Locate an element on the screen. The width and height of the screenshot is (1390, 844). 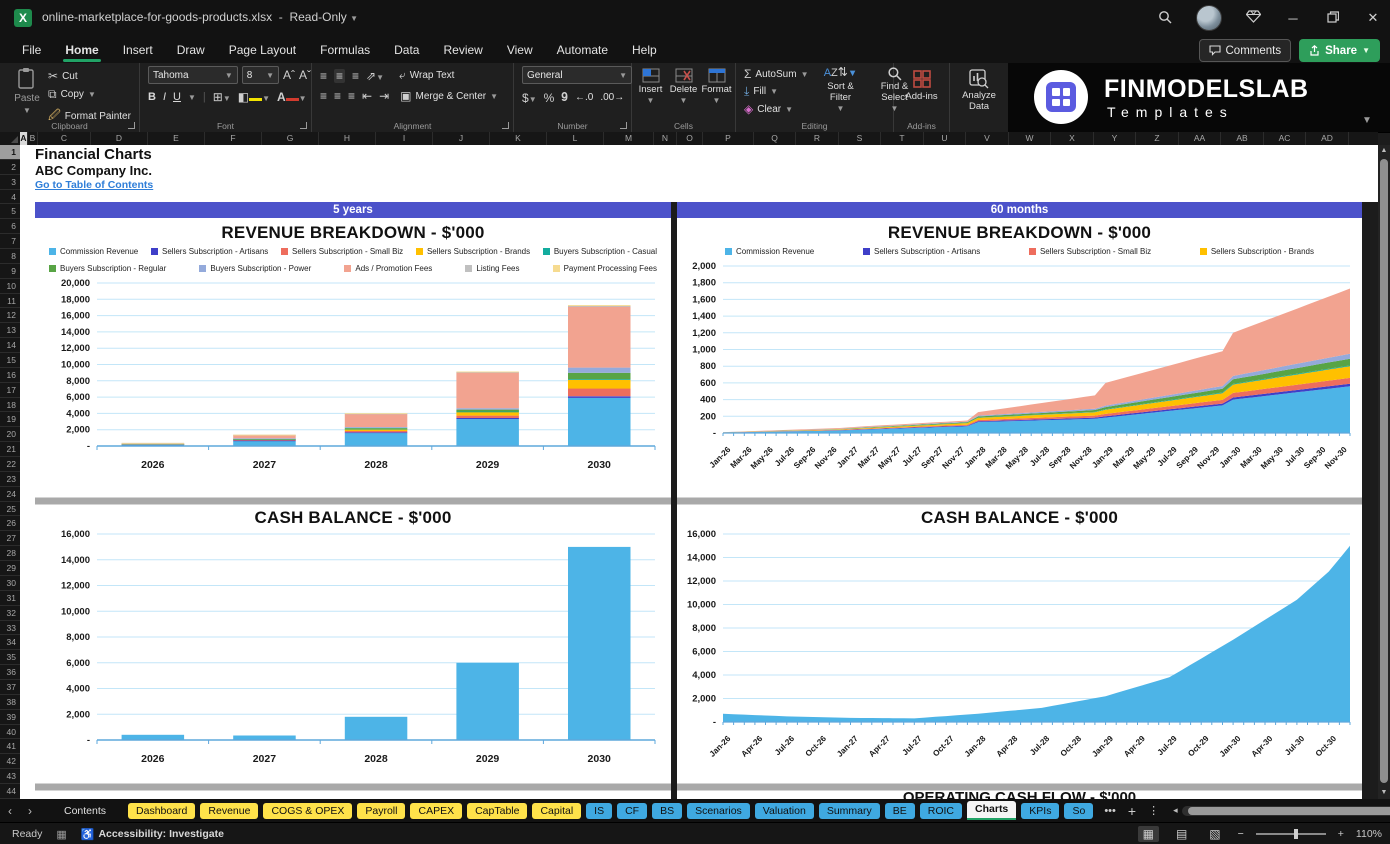
column-header-S: S is located at coordinates (860, 138).